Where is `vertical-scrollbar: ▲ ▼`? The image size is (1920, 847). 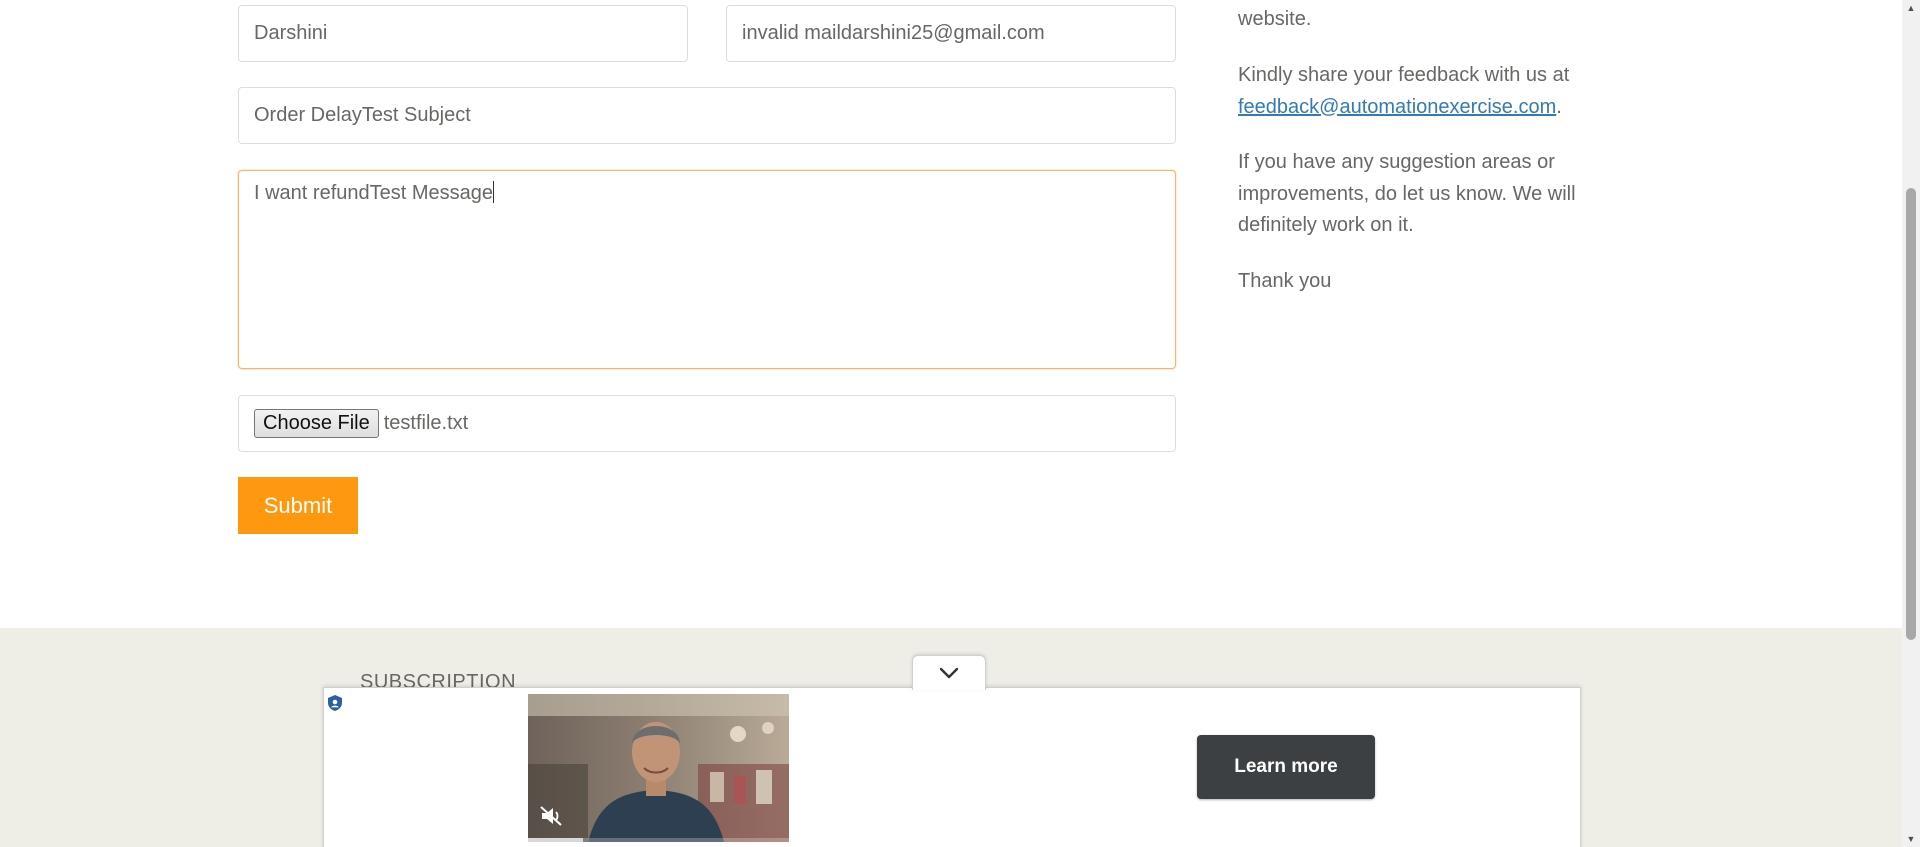
vertical-scrollbar: ▲ ▼ is located at coordinates (1911, 423).